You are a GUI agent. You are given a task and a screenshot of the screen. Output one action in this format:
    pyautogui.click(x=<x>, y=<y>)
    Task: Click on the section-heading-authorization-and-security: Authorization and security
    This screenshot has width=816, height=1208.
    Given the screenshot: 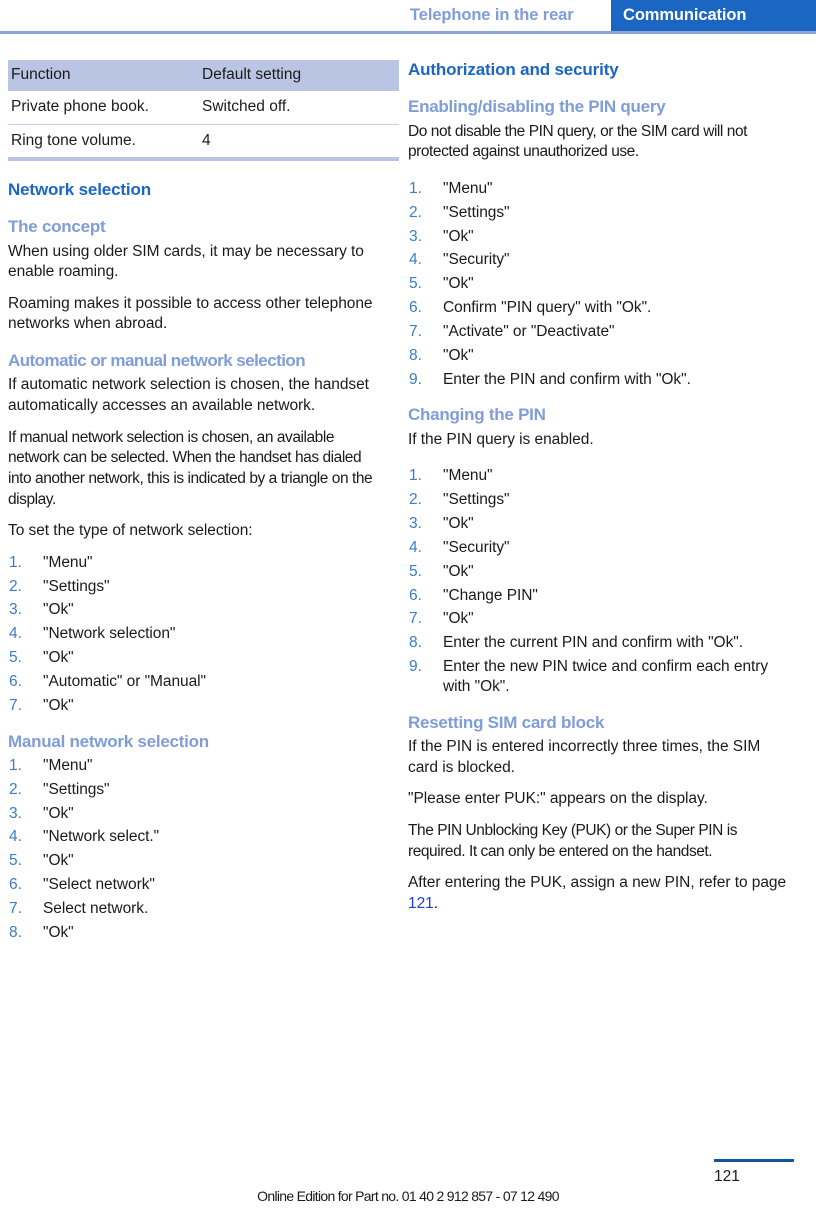 What is the action you would take?
    pyautogui.click(x=513, y=69)
    